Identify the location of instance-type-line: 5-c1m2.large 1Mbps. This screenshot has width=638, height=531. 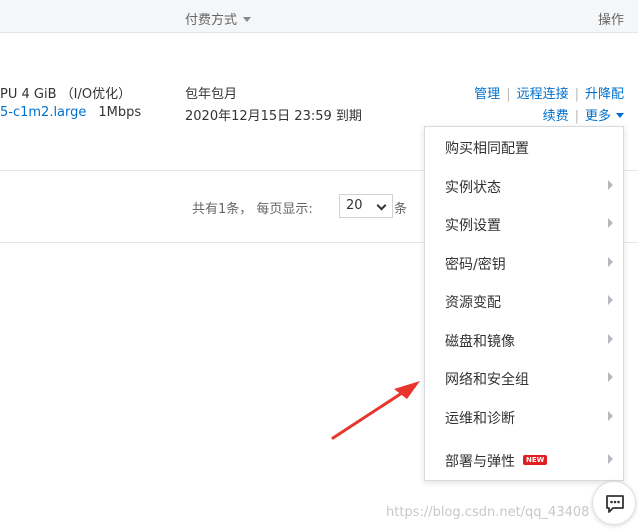
(70, 112).